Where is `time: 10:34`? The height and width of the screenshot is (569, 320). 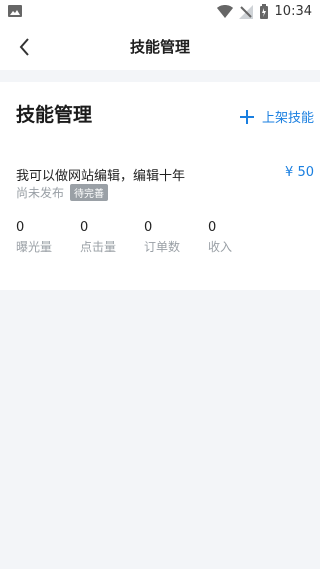
time: 10:34 is located at coordinates (293, 11).